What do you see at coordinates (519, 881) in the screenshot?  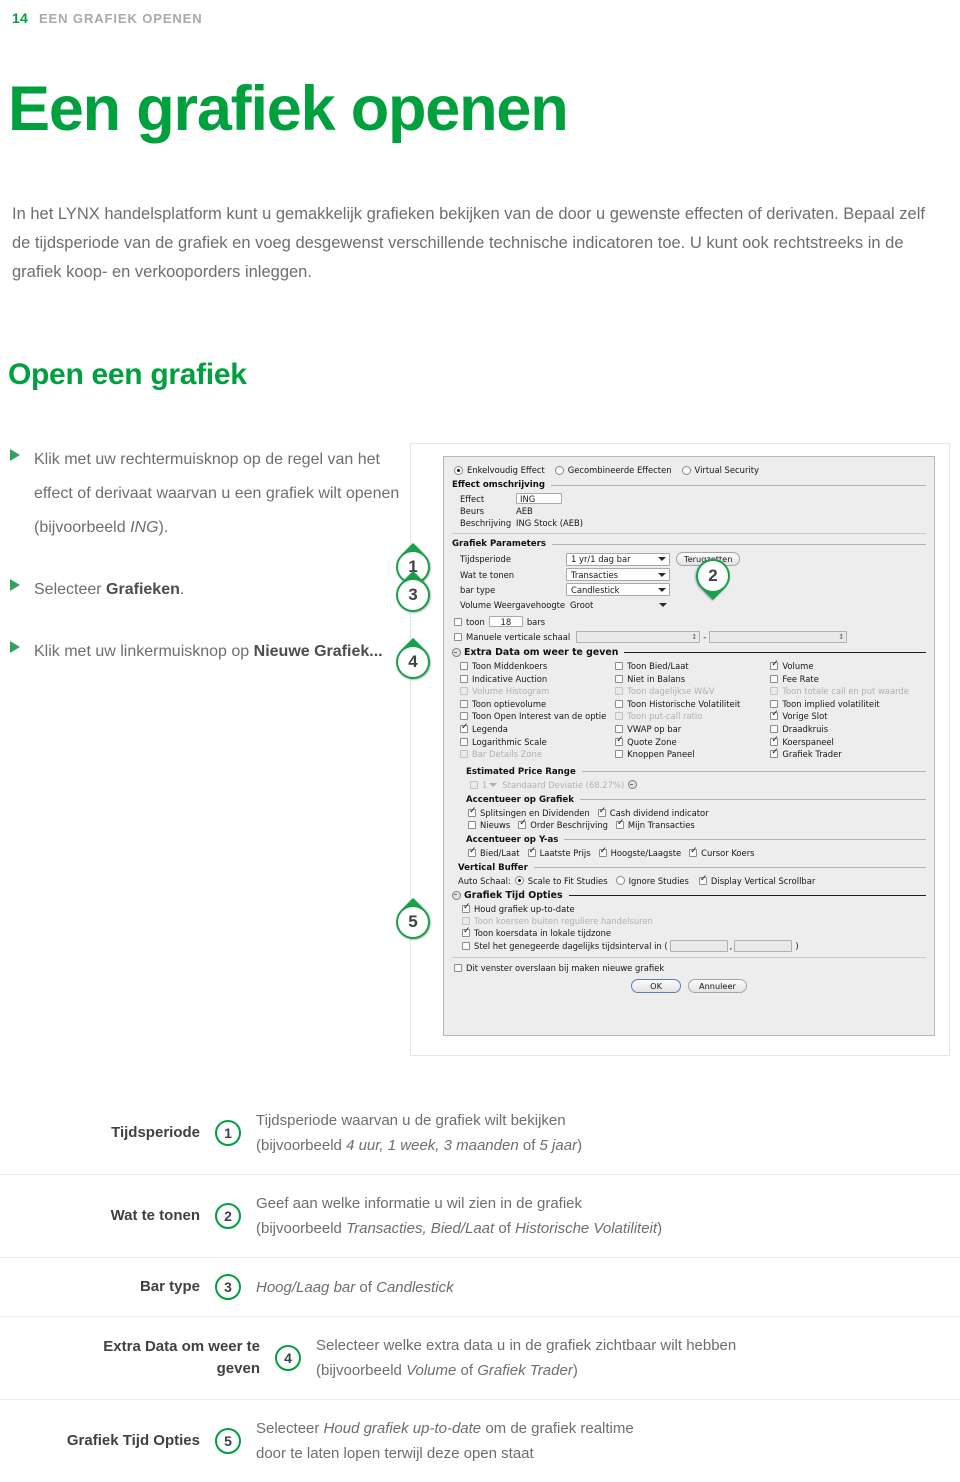 I see `radio-scale-to-fit-studies` at bounding box center [519, 881].